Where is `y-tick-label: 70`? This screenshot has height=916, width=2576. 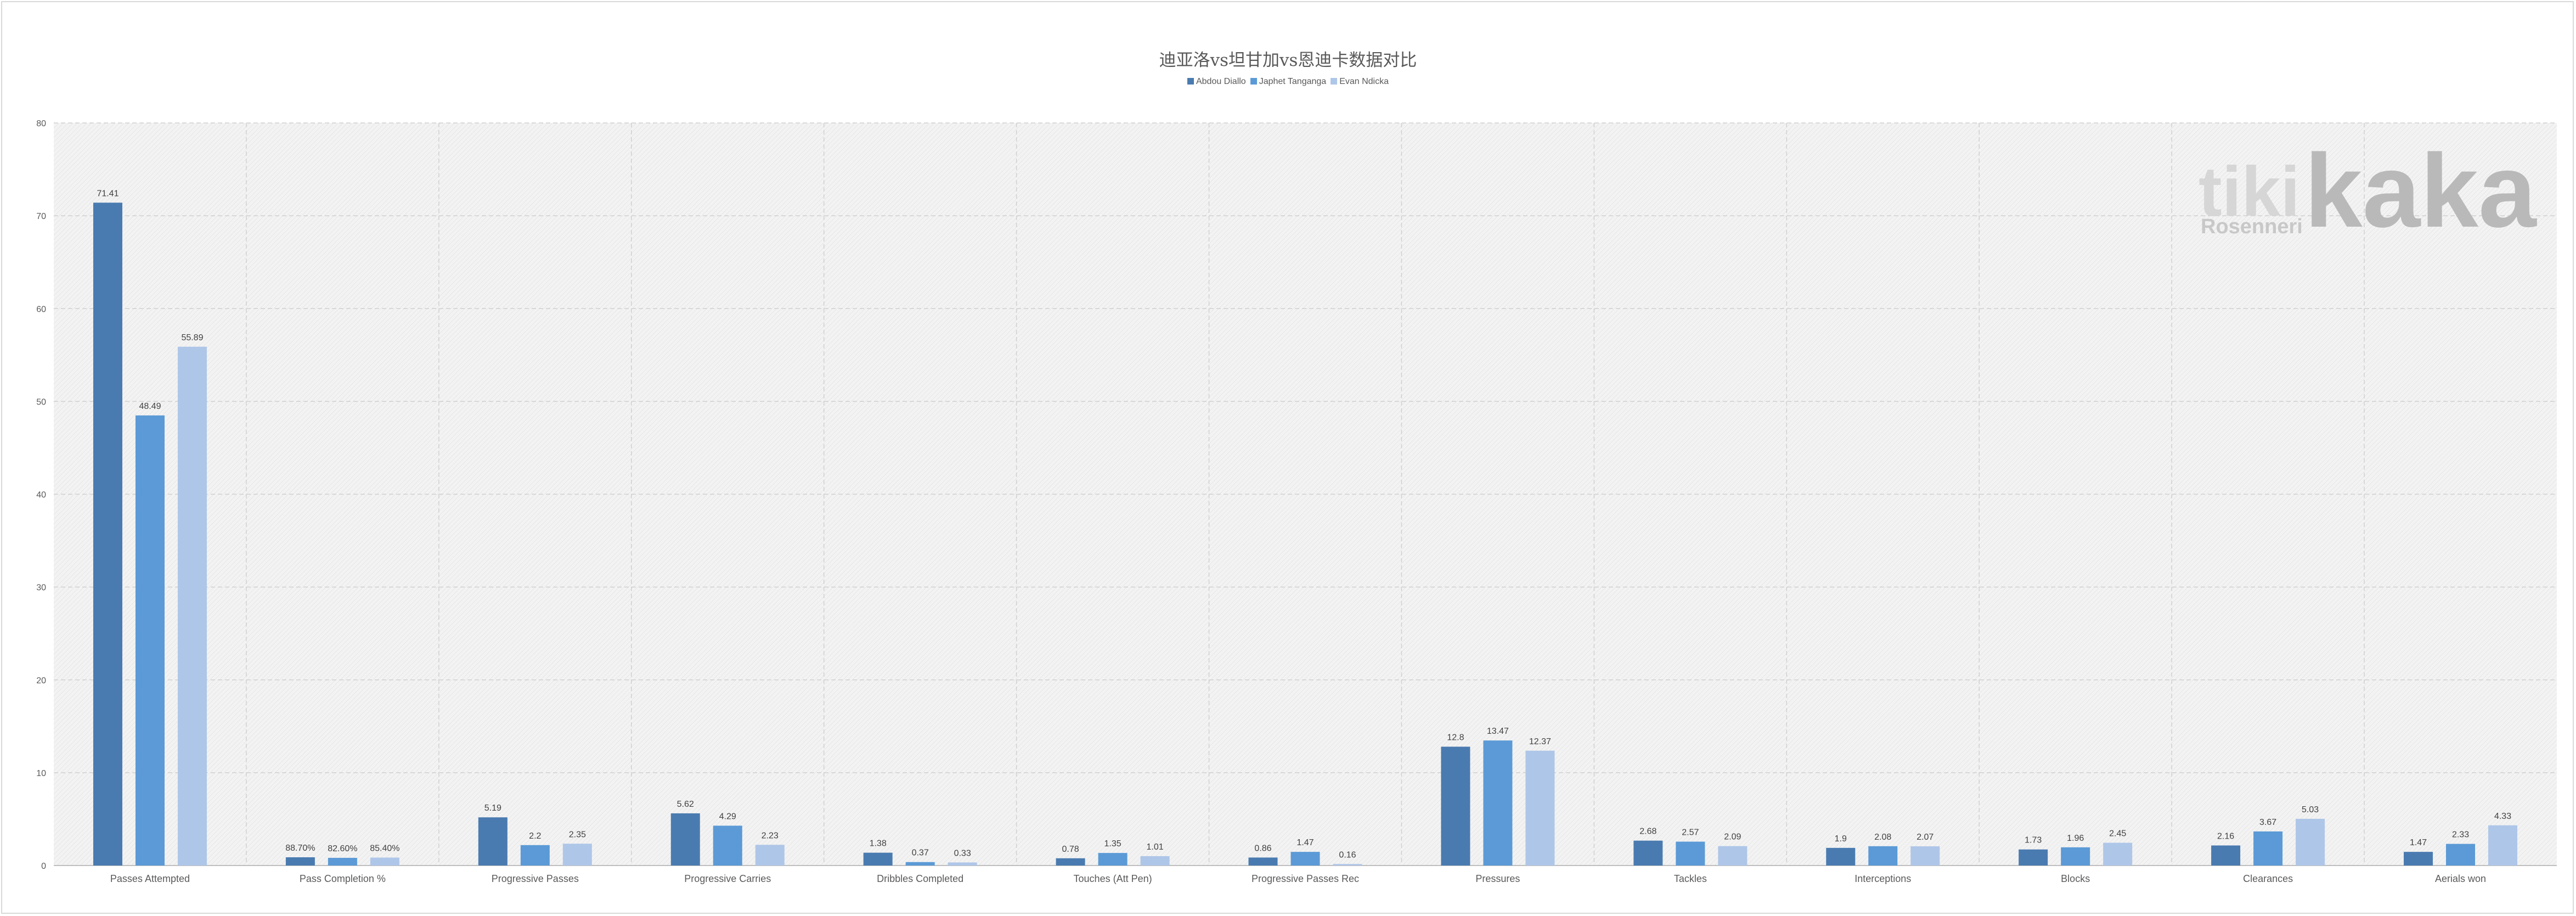 y-tick-label: 70 is located at coordinates (41, 216).